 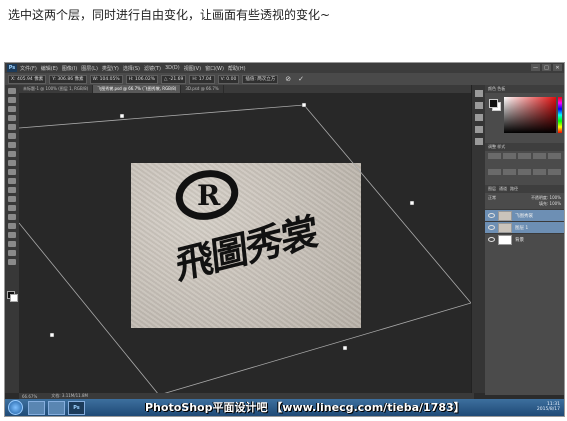 What do you see at coordinates (479, 129) in the screenshot?
I see `paragraph-panel-icon` at bounding box center [479, 129].